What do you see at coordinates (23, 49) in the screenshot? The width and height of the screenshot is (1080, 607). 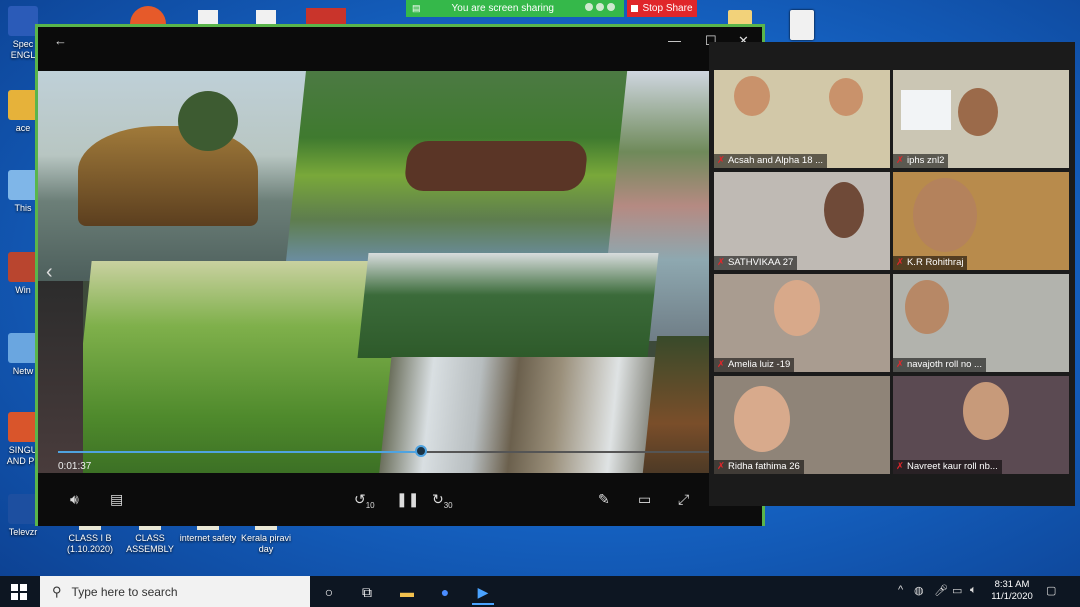 I see `desktop-icon-label: Spec ENGL` at bounding box center [23, 49].